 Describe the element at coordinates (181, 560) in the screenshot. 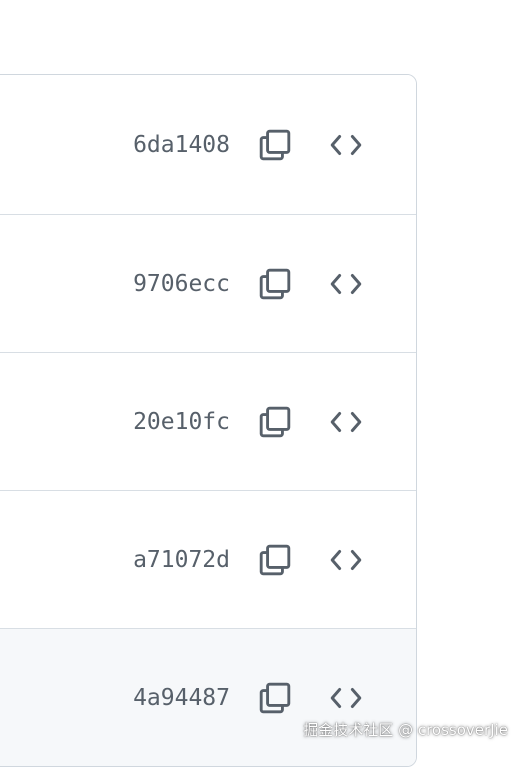

I see `commit-sha-link: a71072d` at that location.